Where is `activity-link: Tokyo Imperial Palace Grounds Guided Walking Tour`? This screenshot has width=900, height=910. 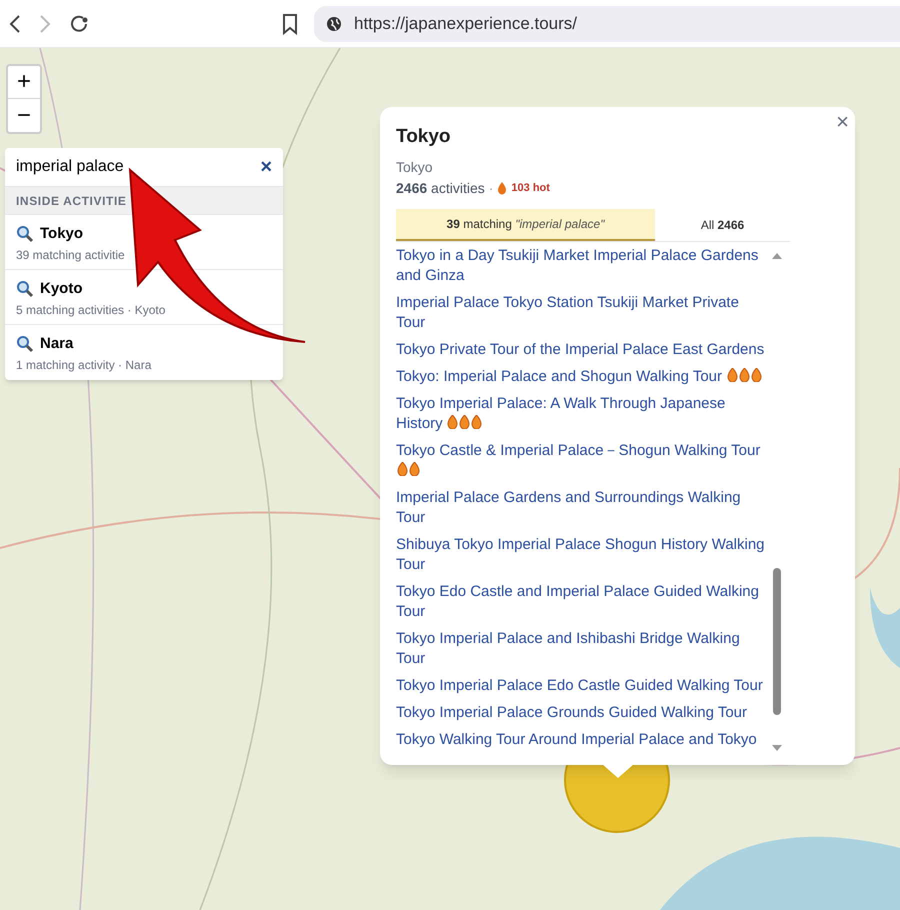
activity-link: Tokyo Imperial Palace Grounds Guided Walking Tour is located at coordinates (582, 712).